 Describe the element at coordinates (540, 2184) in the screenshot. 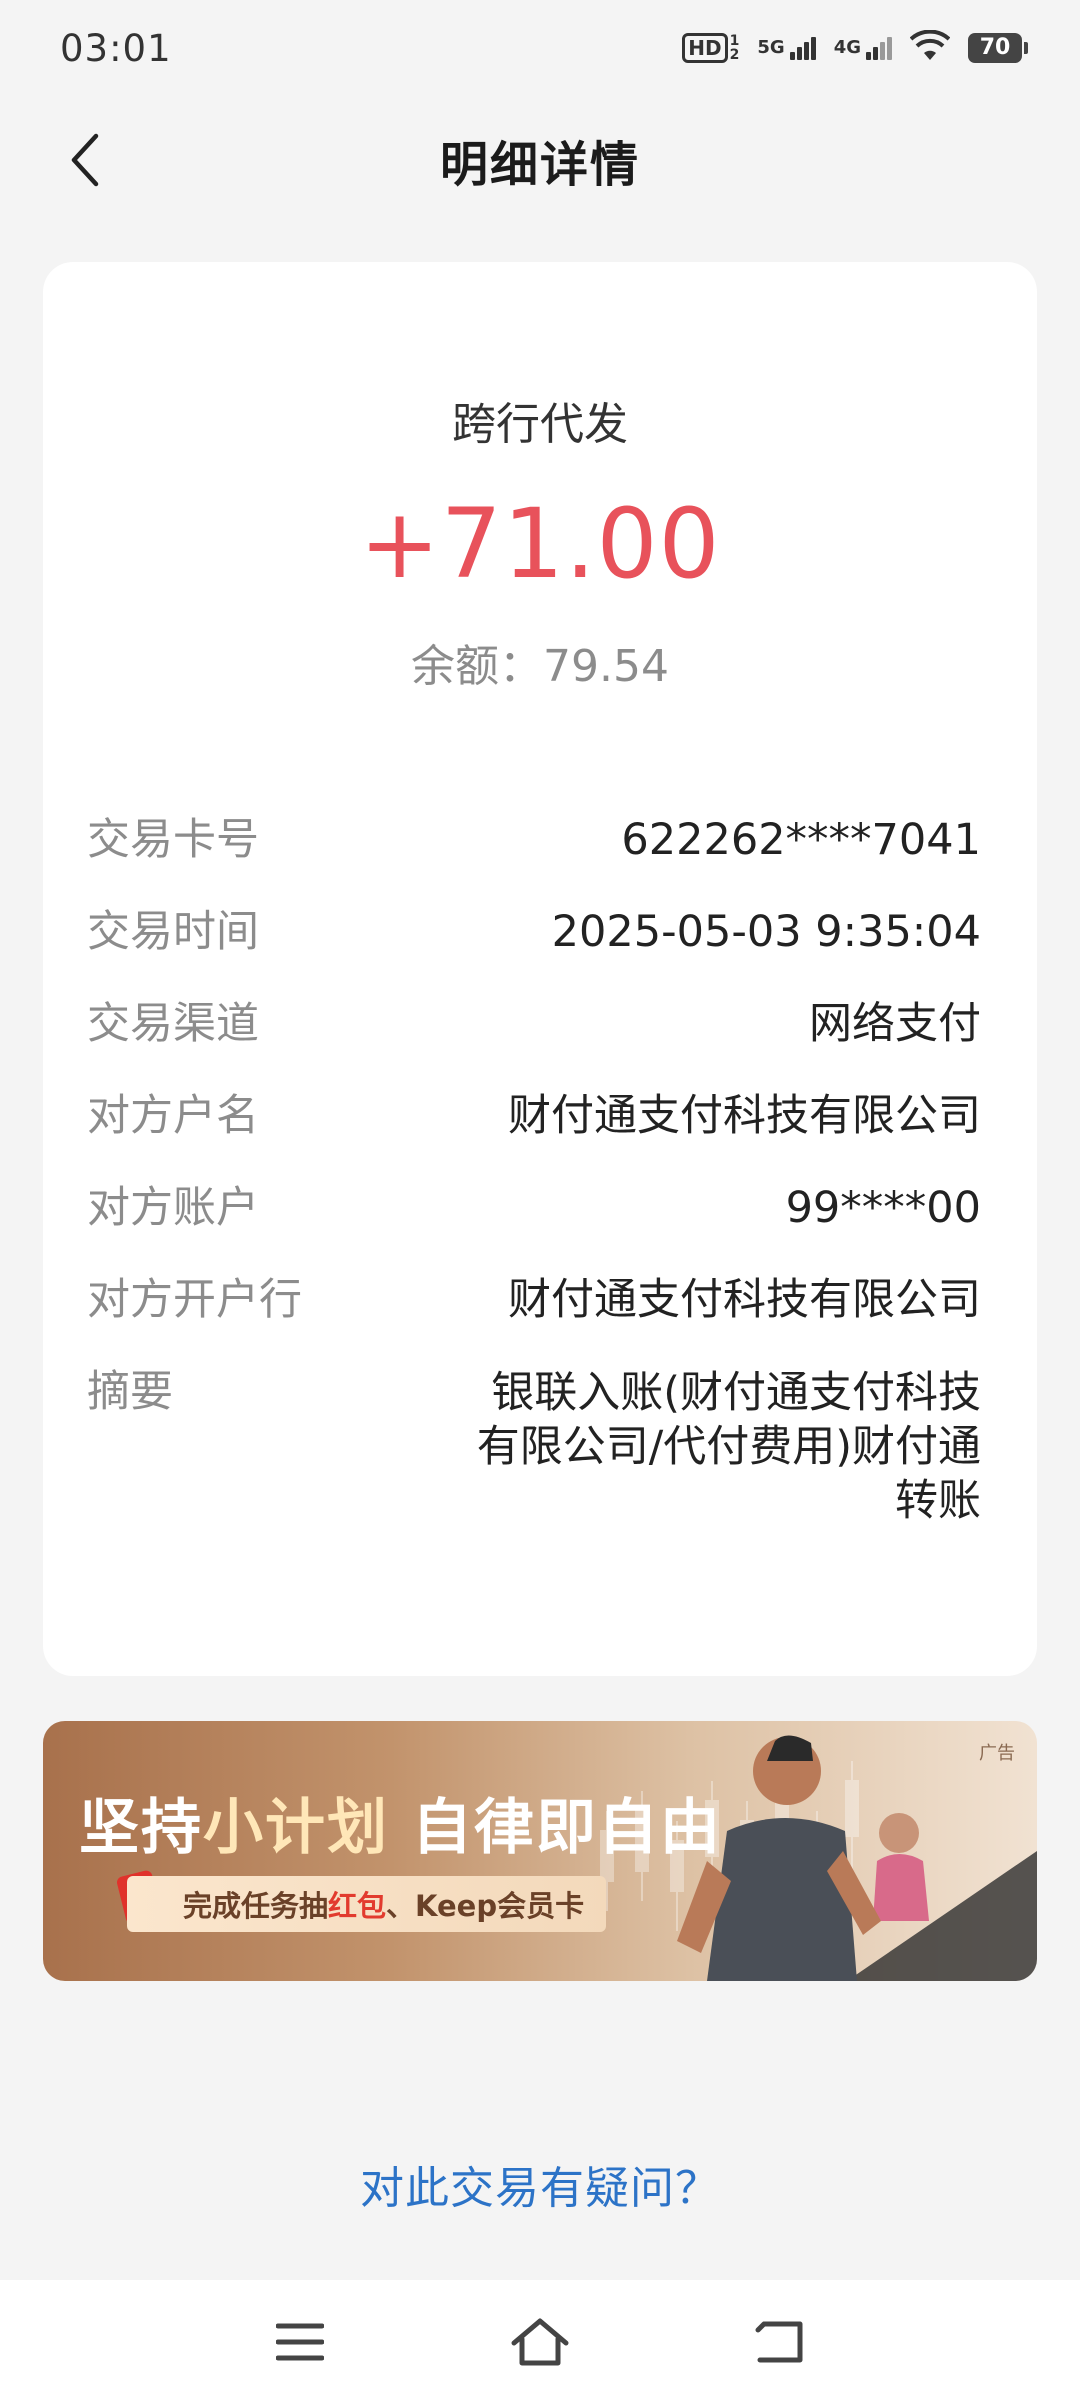

I see `question-link: 对此交易有疑问？` at that location.